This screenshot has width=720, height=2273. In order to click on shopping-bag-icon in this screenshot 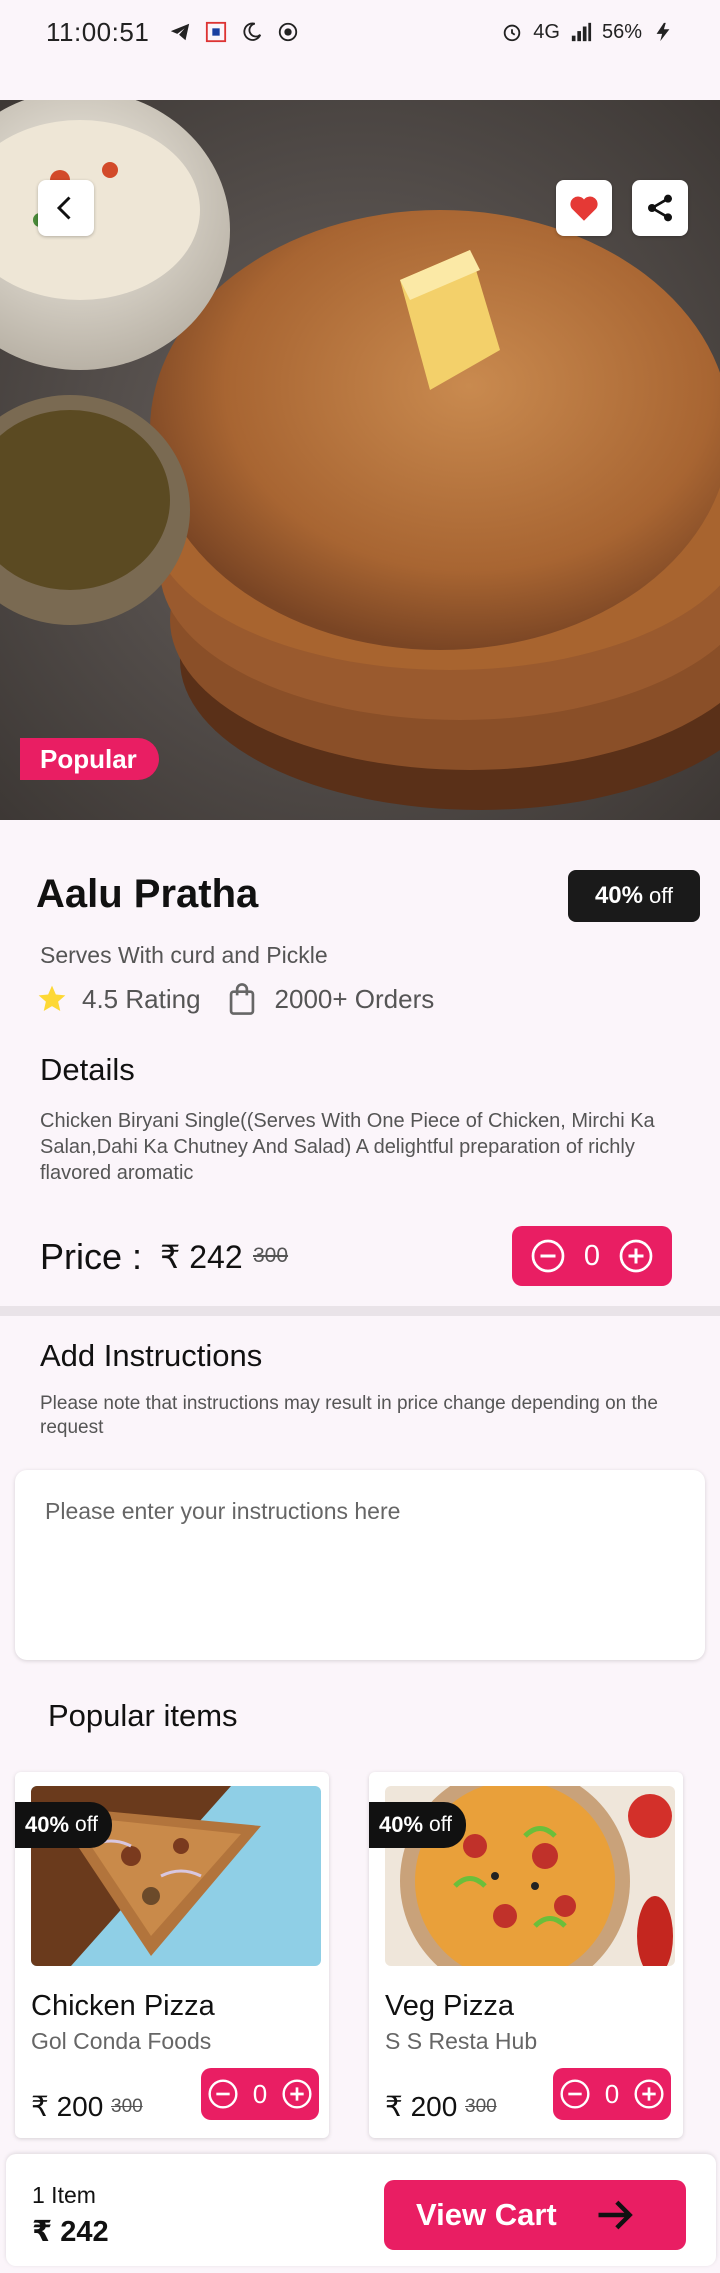, I will do `click(241, 999)`.